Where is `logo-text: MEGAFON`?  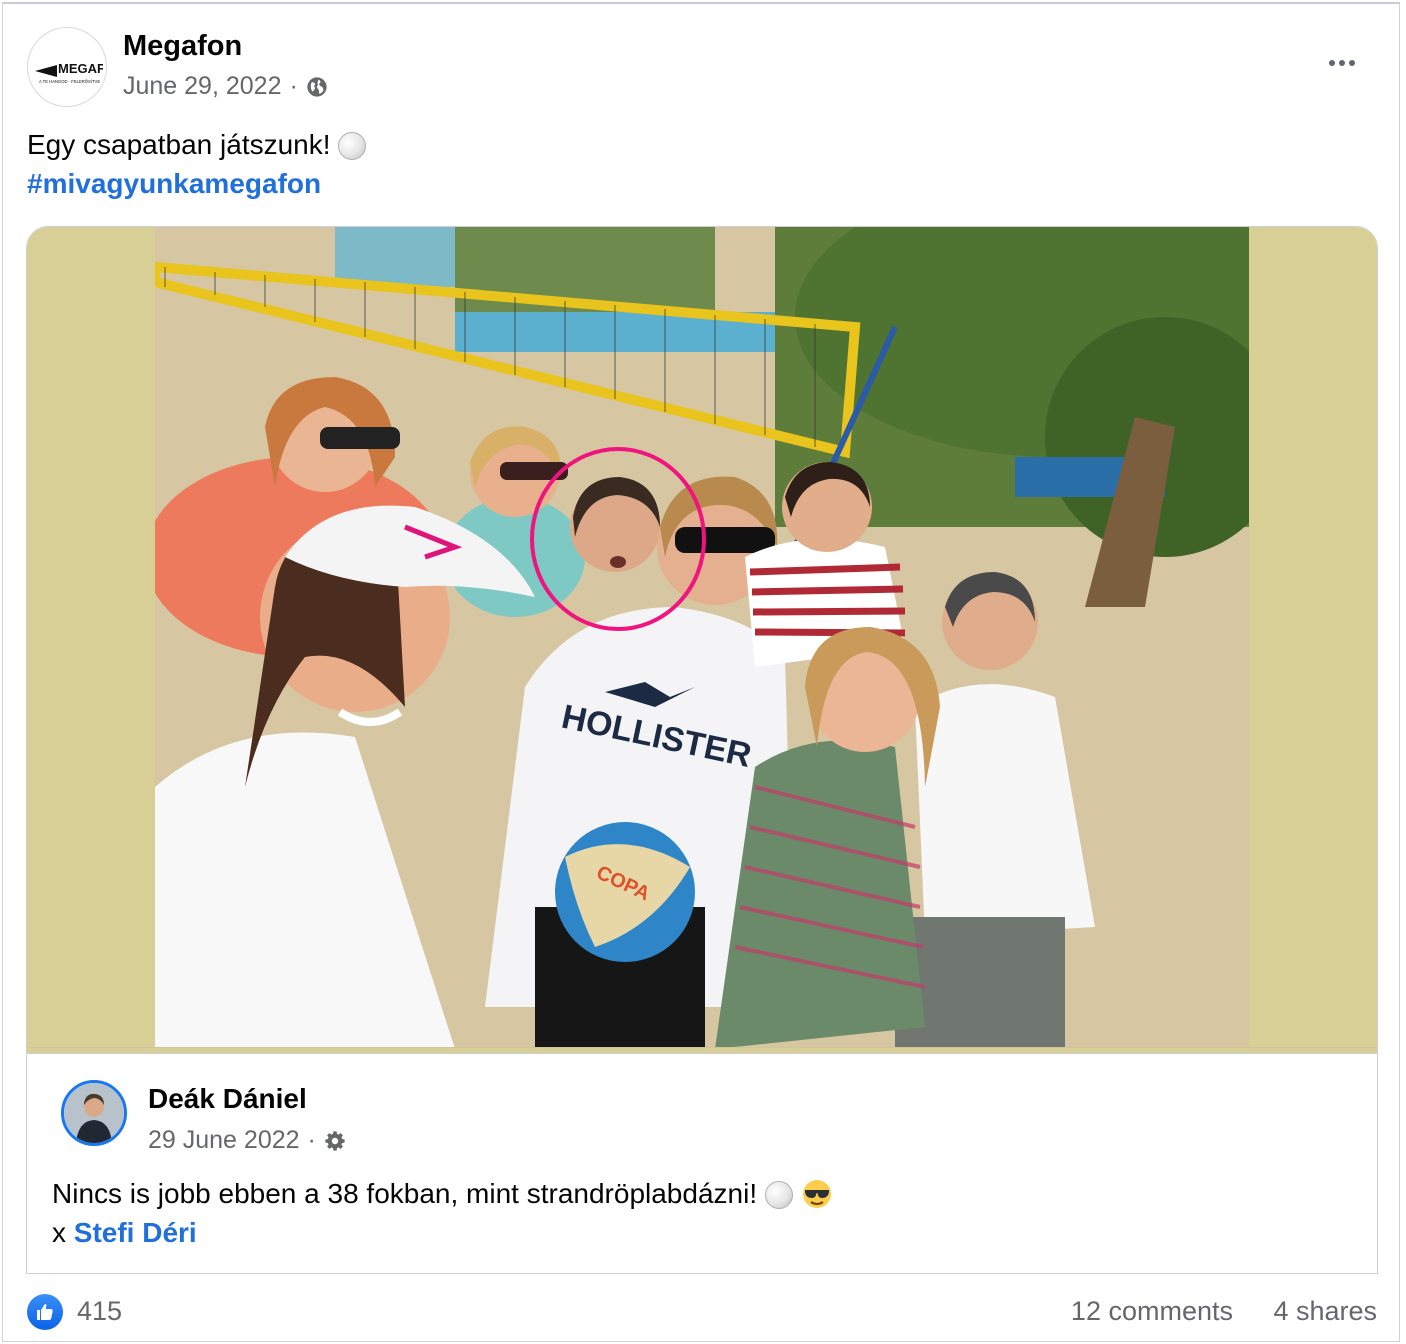
logo-text: MEGAFON is located at coordinates (80, 68).